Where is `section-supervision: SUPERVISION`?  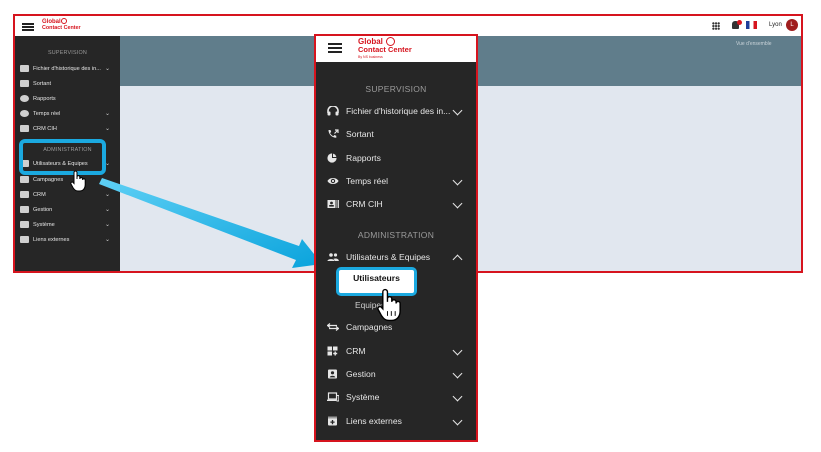
section-supervision: SUPERVISION is located at coordinates (396, 89).